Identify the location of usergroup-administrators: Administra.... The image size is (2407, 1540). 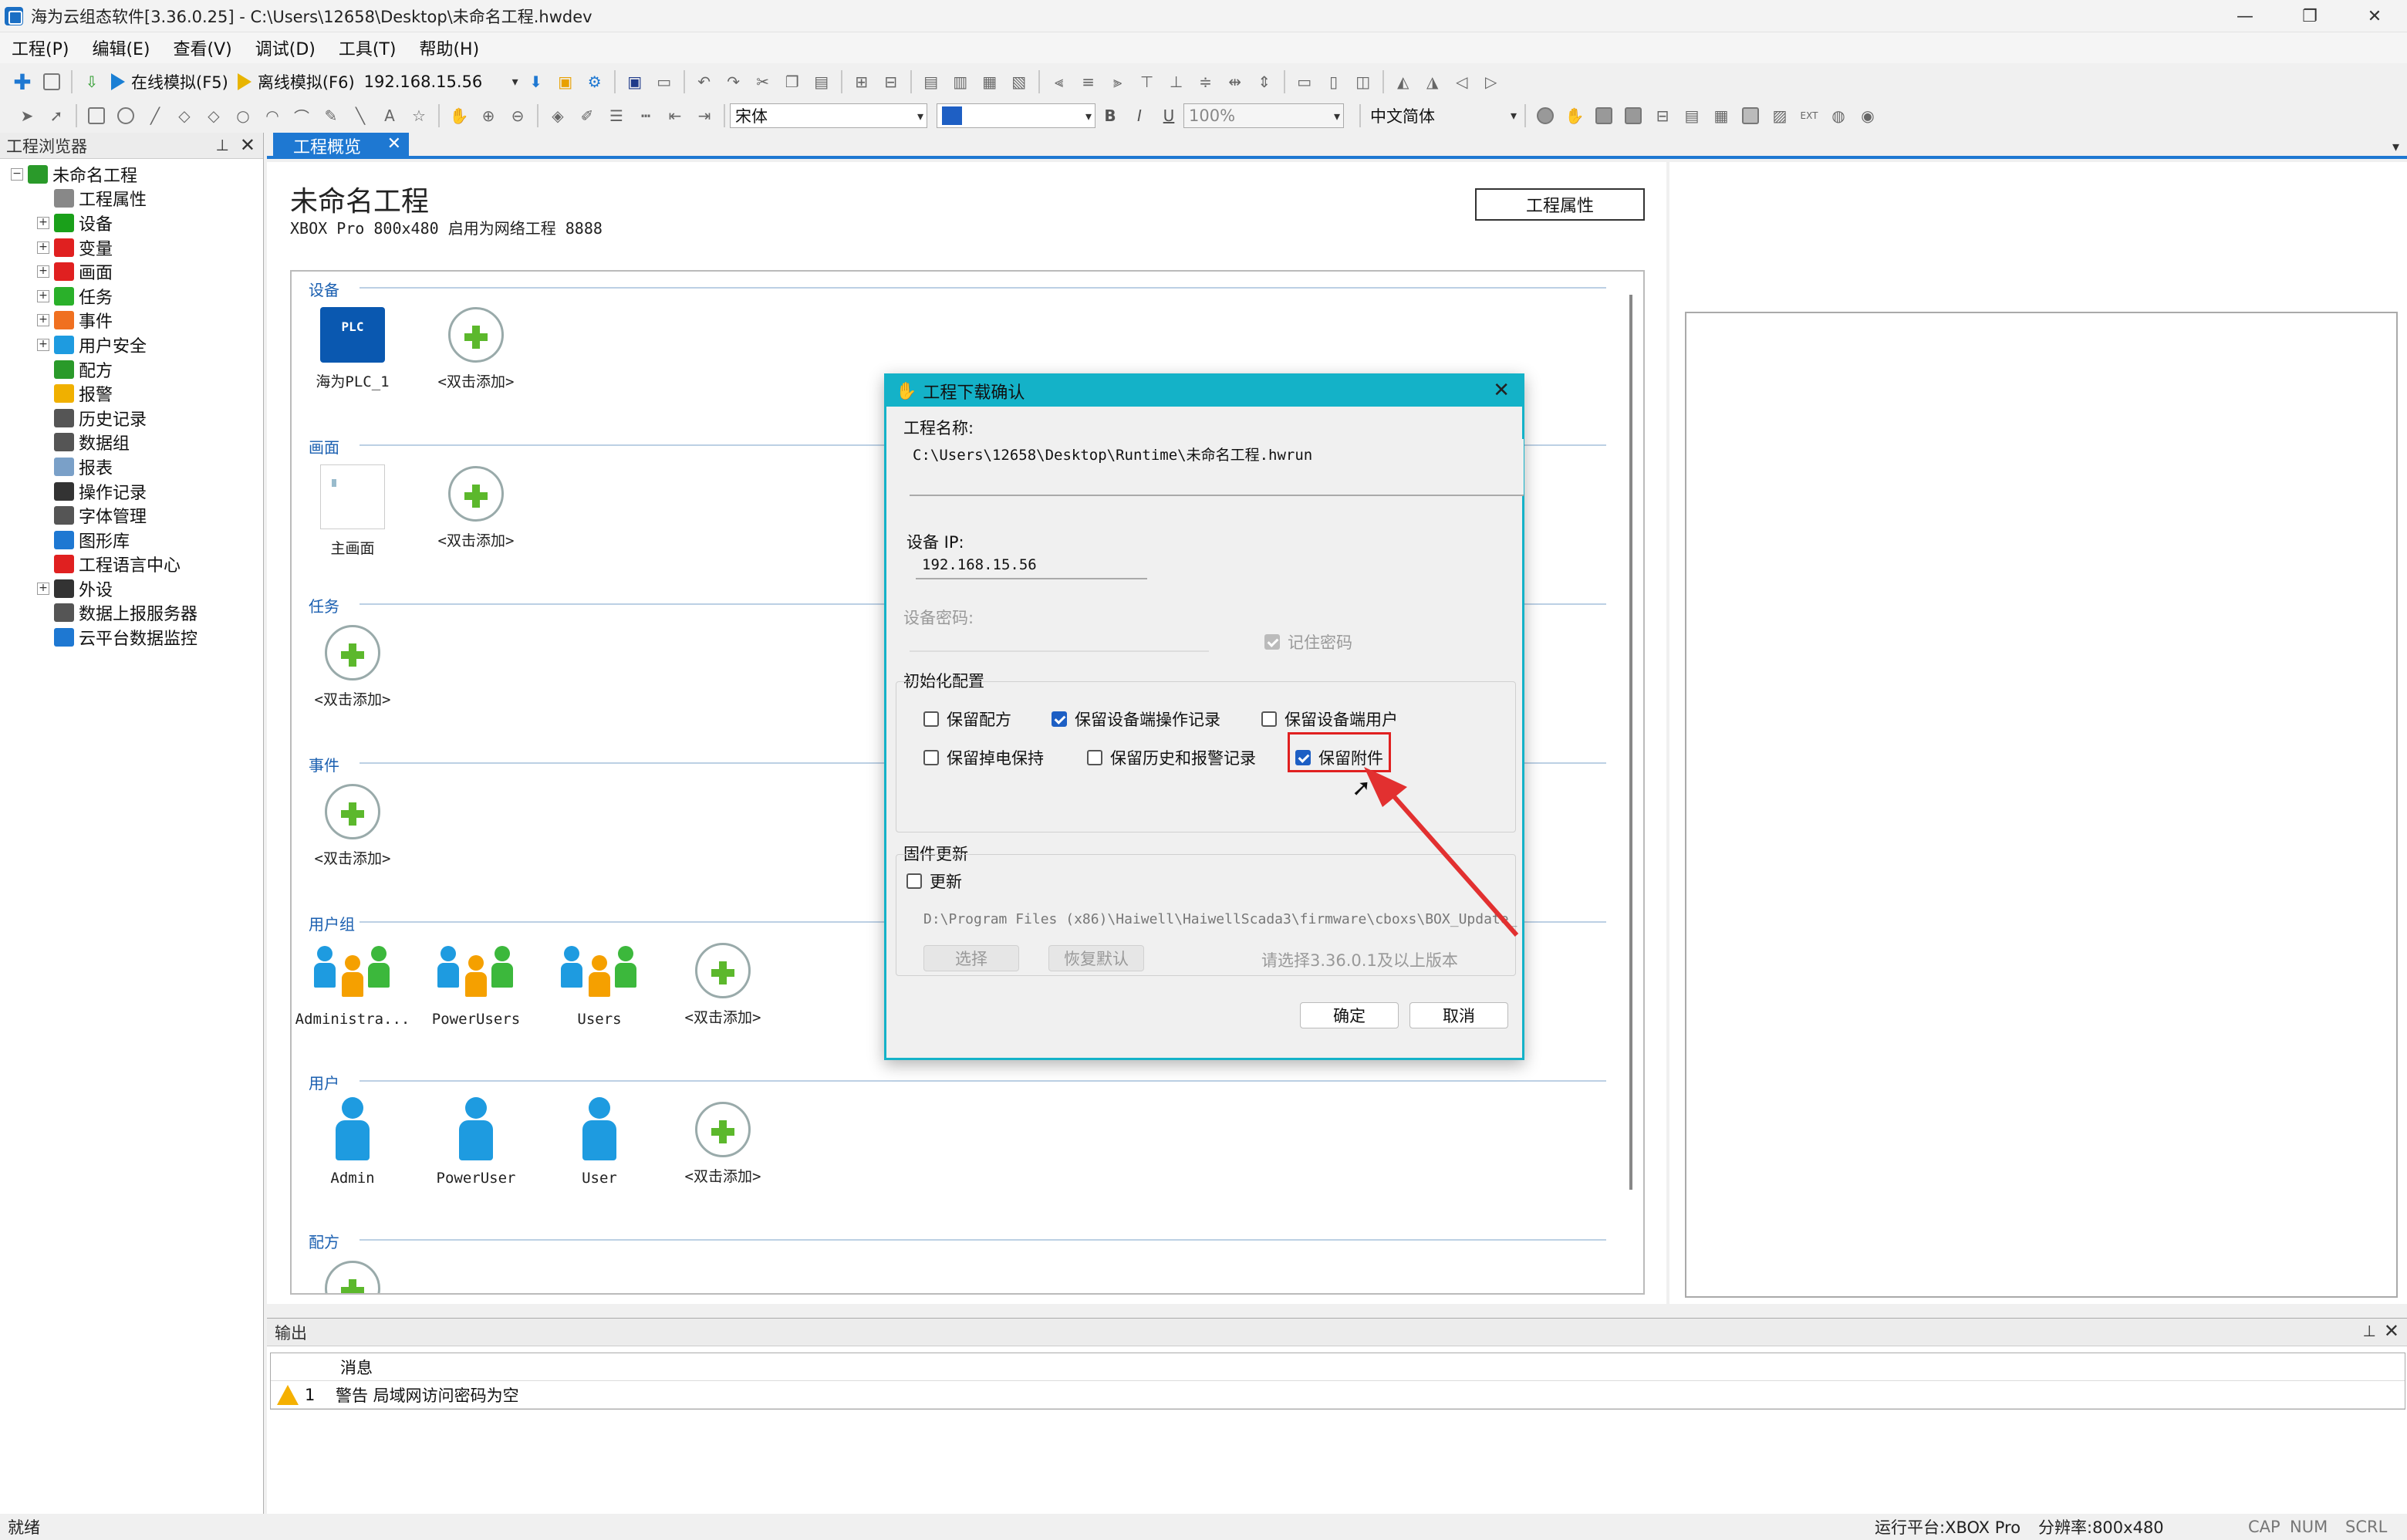
(352, 983).